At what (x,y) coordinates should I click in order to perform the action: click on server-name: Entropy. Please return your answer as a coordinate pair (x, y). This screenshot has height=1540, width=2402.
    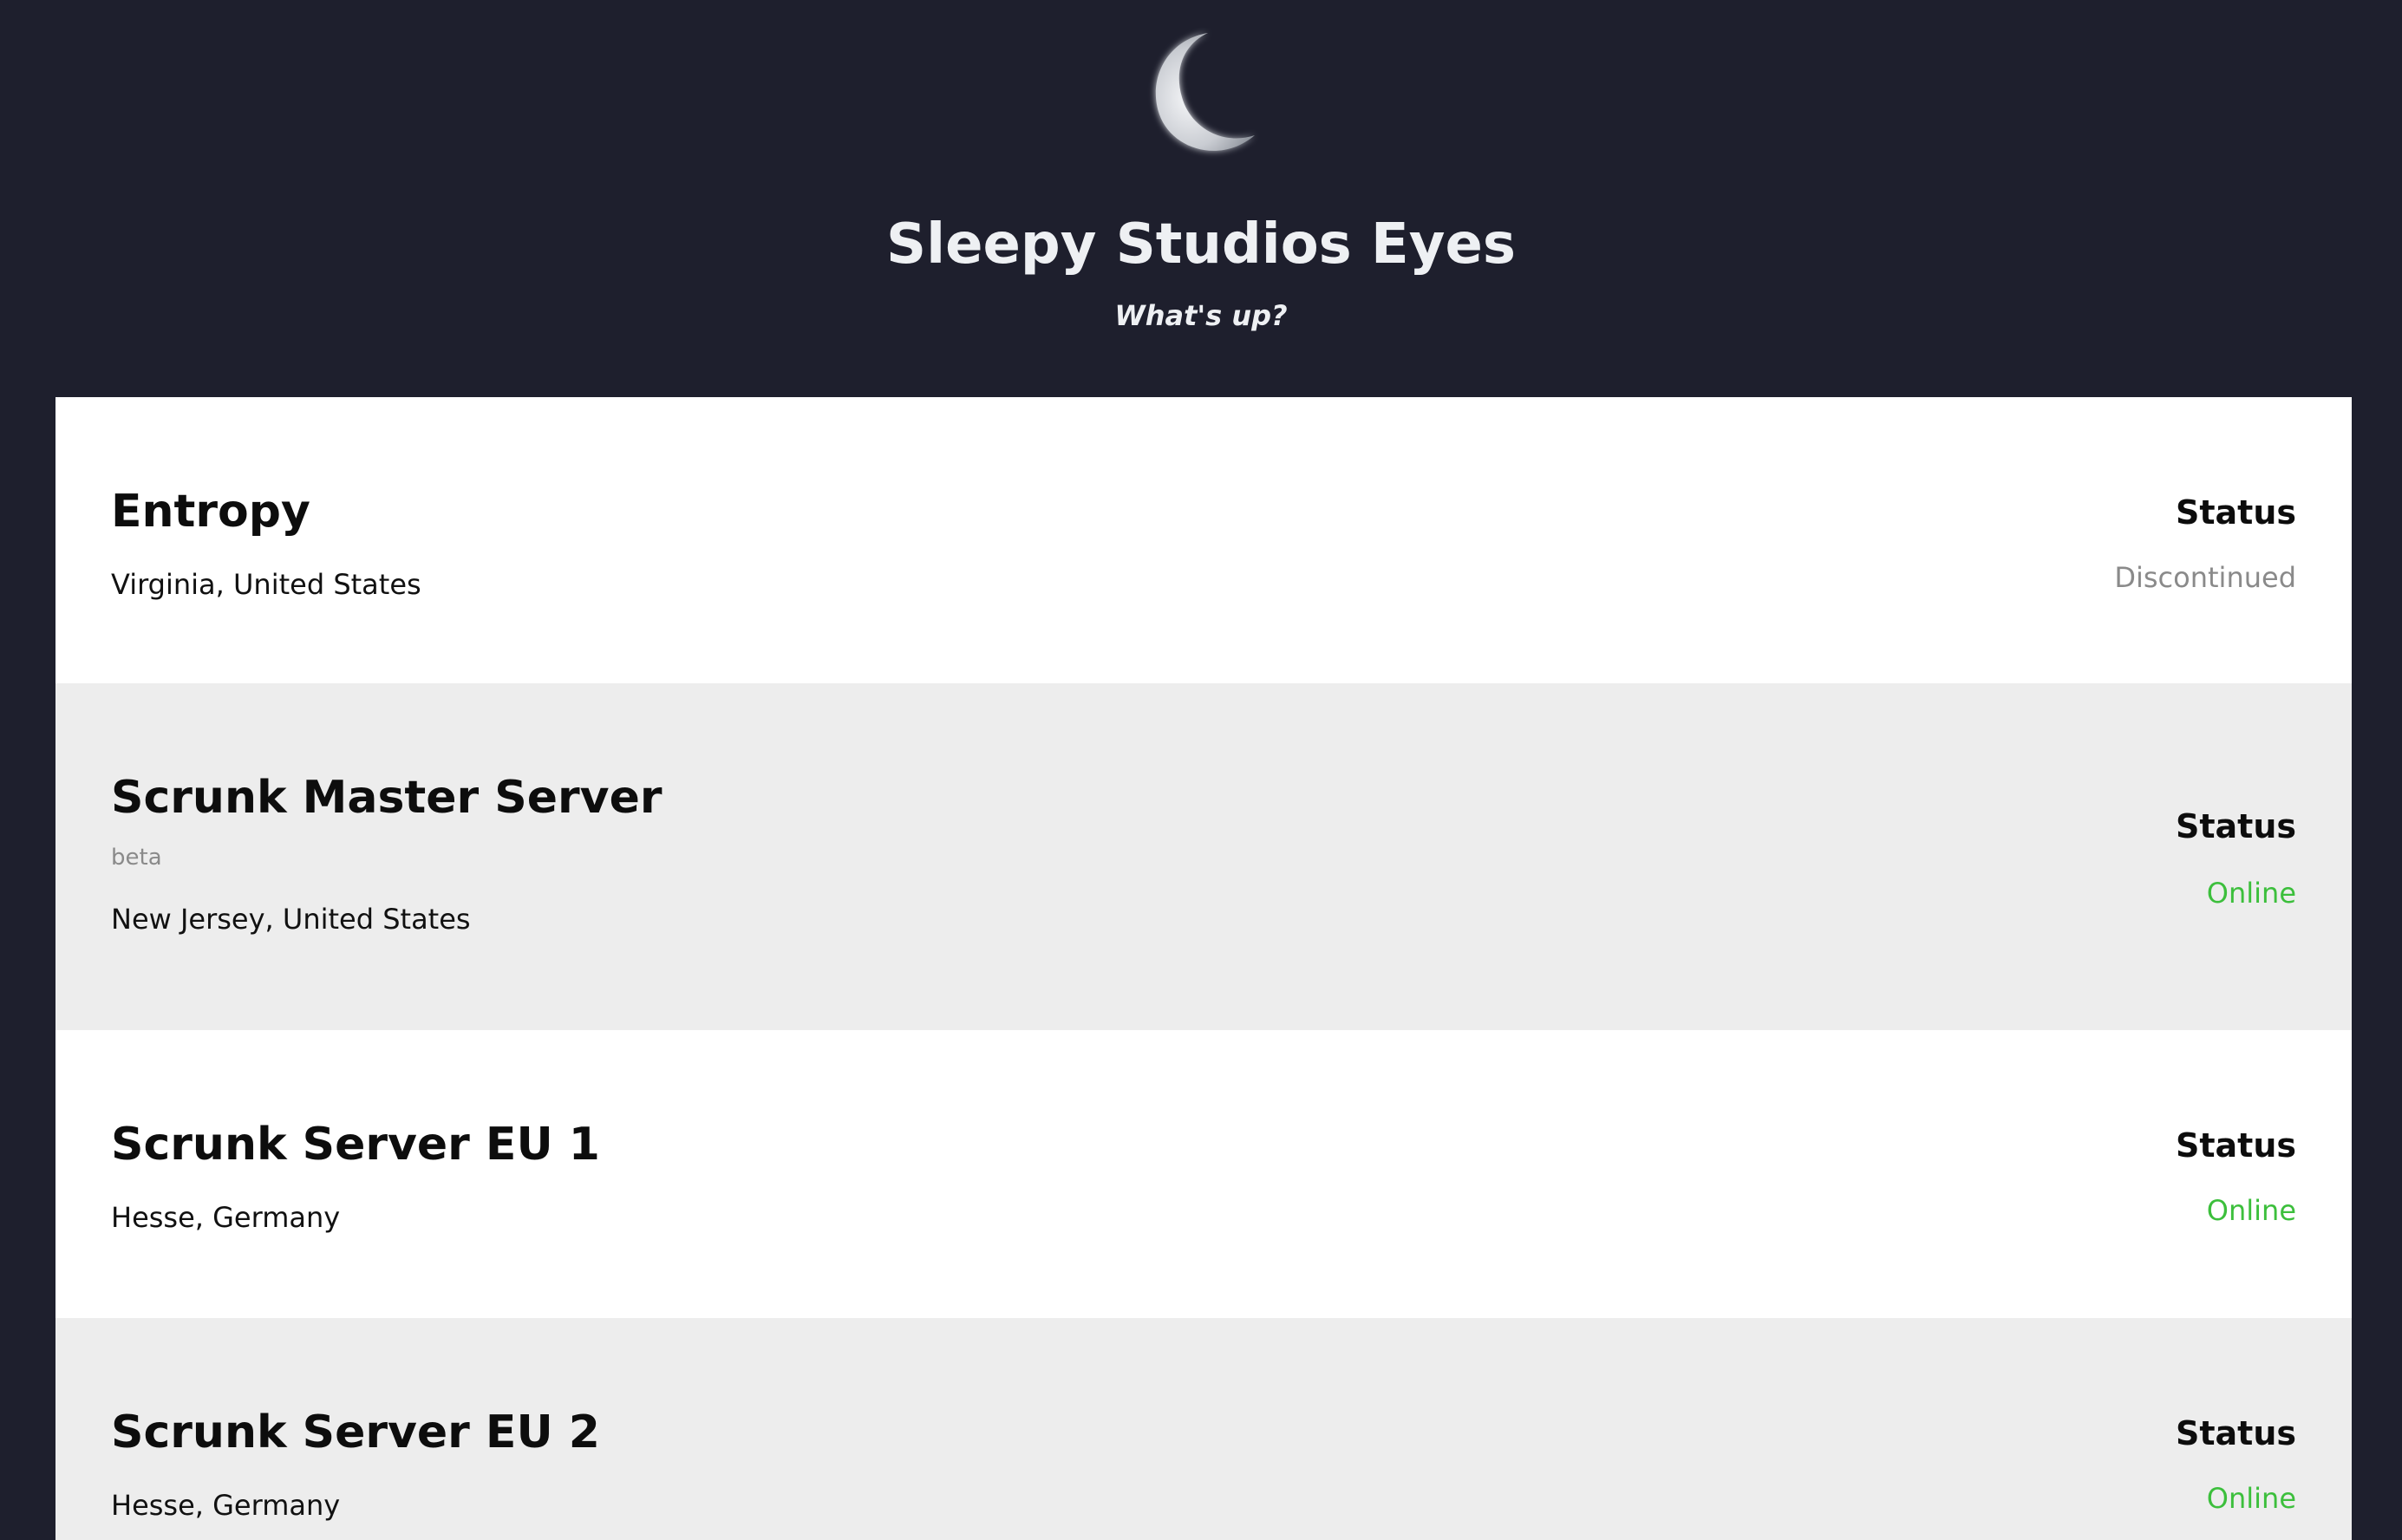
    Looking at the image, I should click on (210, 512).